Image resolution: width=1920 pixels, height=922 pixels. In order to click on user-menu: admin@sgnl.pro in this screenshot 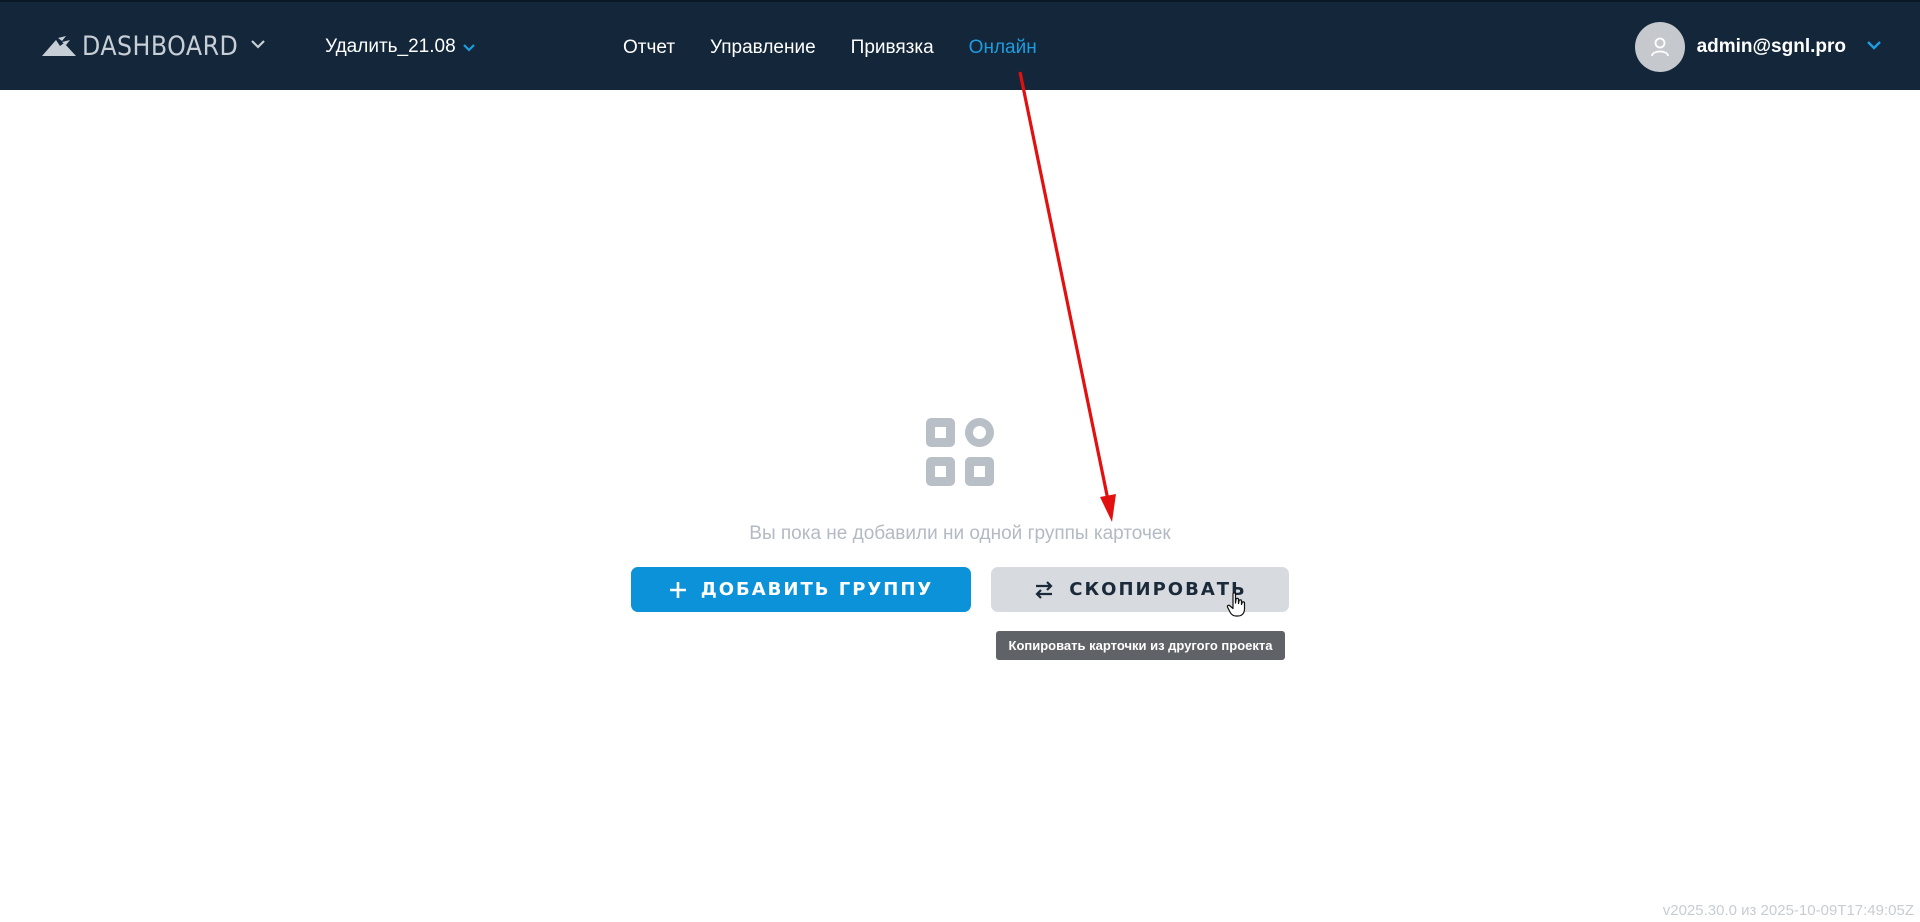, I will do `click(1758, 47)`.